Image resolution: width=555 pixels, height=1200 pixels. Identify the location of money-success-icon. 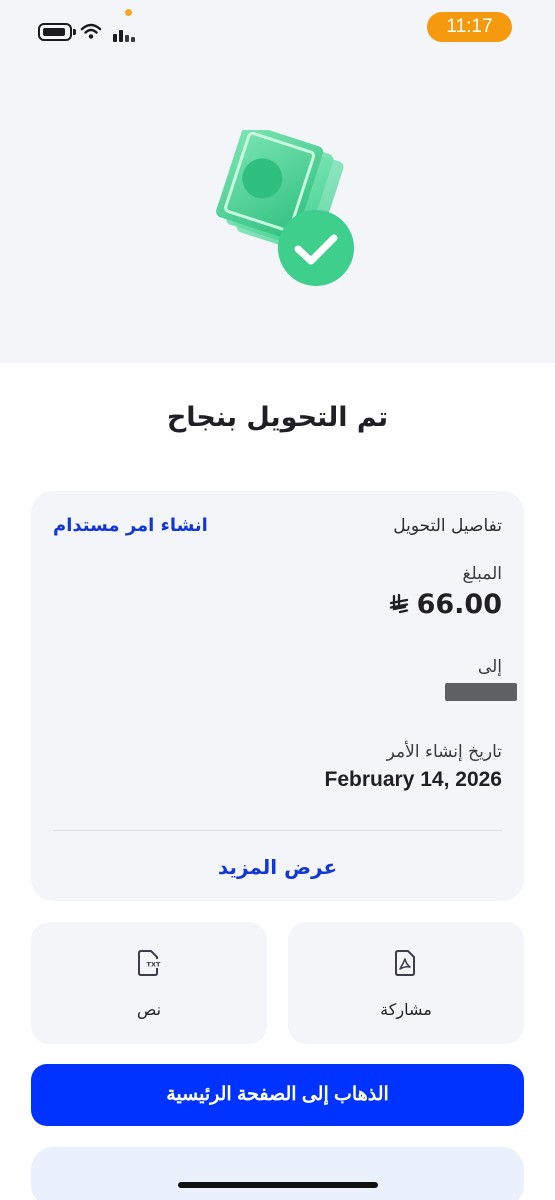
(285, 208).